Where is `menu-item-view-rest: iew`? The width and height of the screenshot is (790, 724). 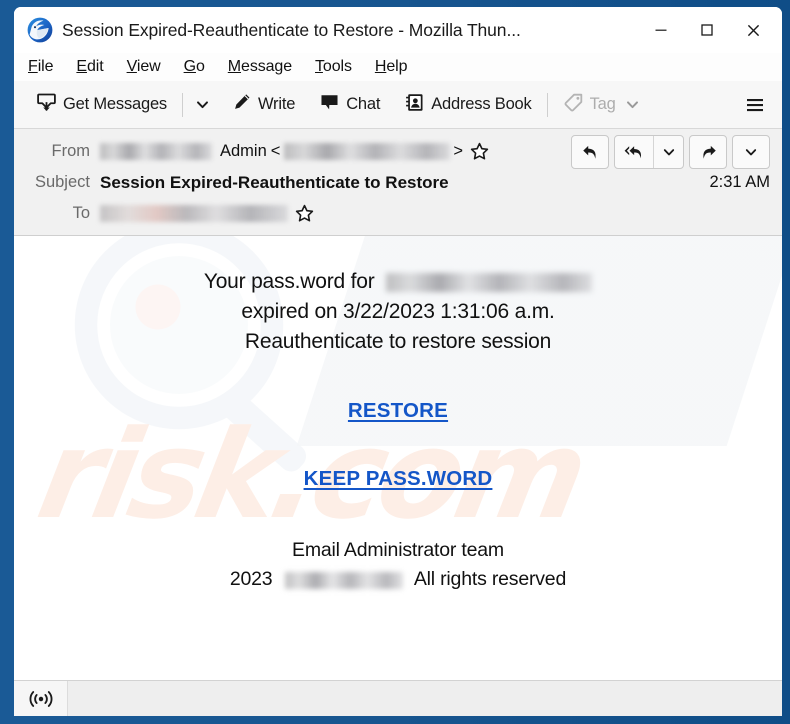 menu-item-view-rest: iew is located at coordinates (148, 66).